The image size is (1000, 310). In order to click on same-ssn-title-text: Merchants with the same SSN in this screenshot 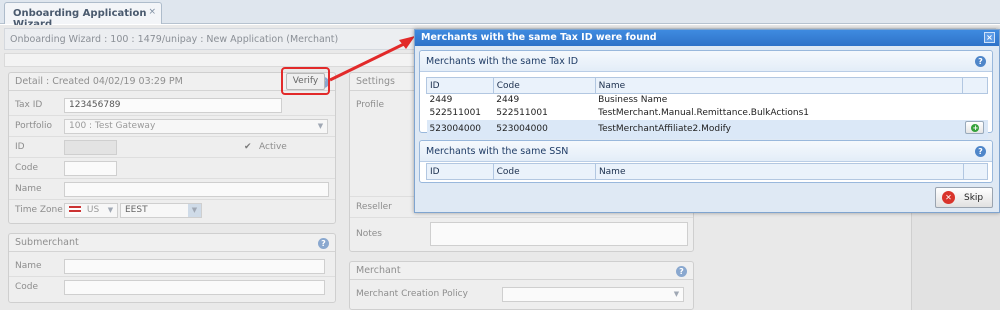, I will do `click(497, 151)`.